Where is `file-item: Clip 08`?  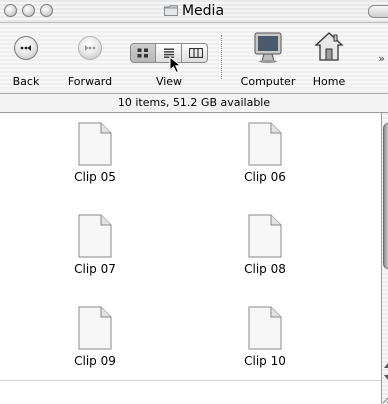 file-item: Clip 08 is located at coordinates (265, 245).